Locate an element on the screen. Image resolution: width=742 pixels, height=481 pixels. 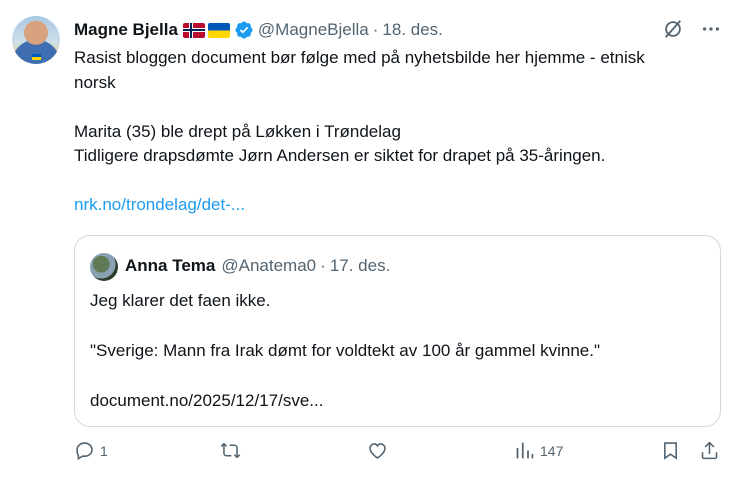
quote-date: 17. des. is located at coordinates (360, 265).